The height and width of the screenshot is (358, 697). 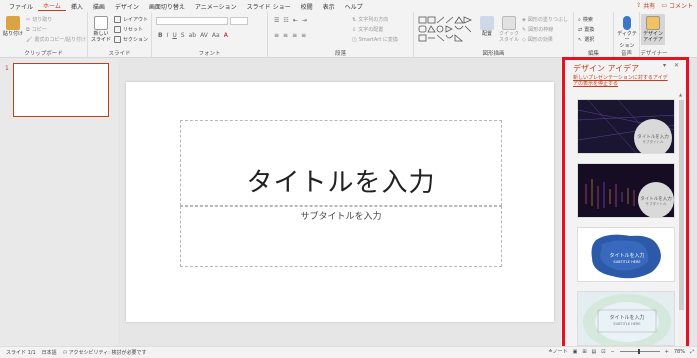 I want to click on align-text-icon: ⇳, so click(x=354, y=29).